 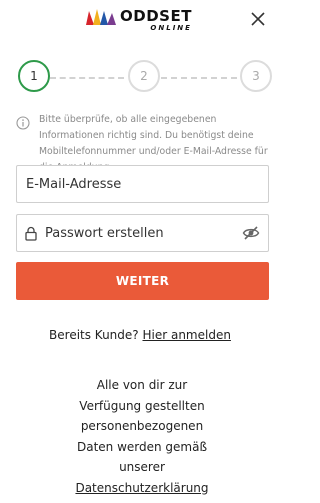 I want to click on password-input, so click(x=143, y=233).